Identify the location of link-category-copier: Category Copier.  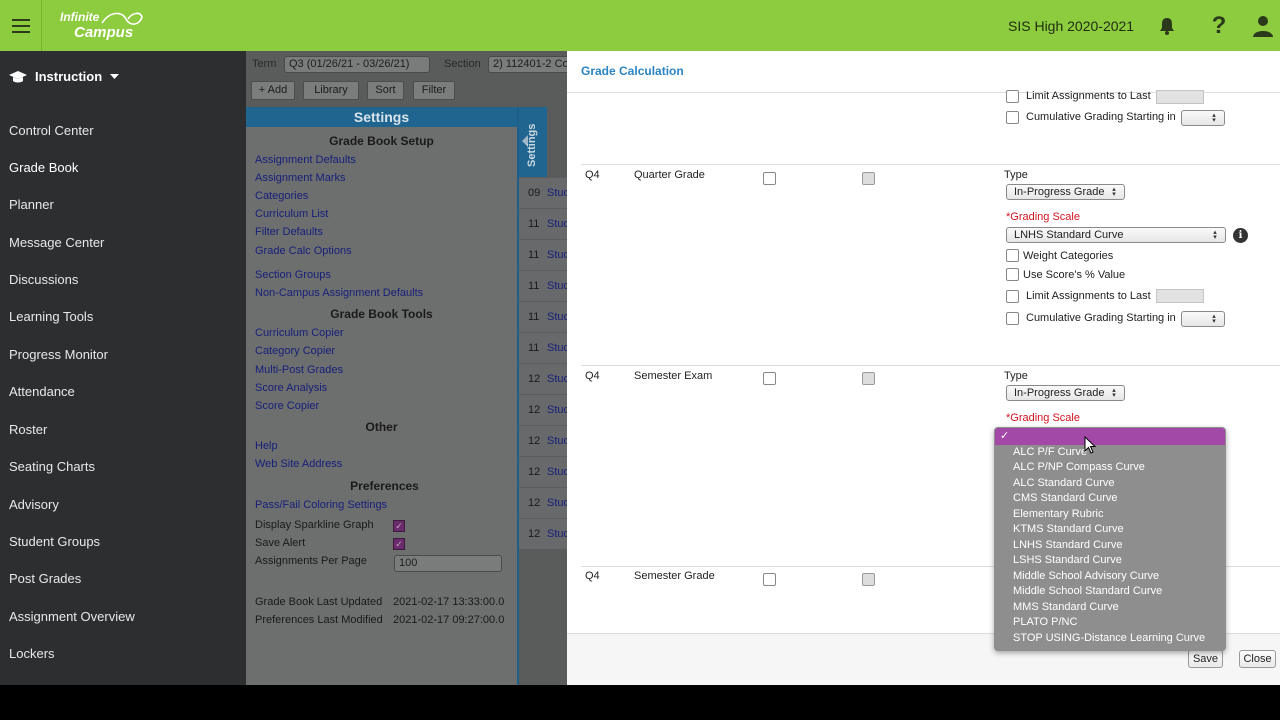
(295, 351).